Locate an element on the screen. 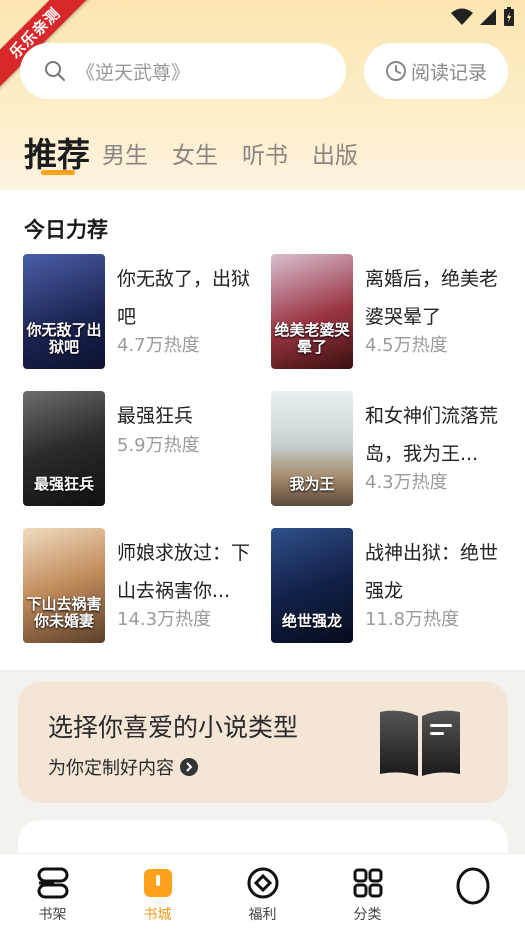 The width and height of the screenshot is (525, 935). book-cover: 绝美老婆哭晕了 is located at coordinates (312, 311).